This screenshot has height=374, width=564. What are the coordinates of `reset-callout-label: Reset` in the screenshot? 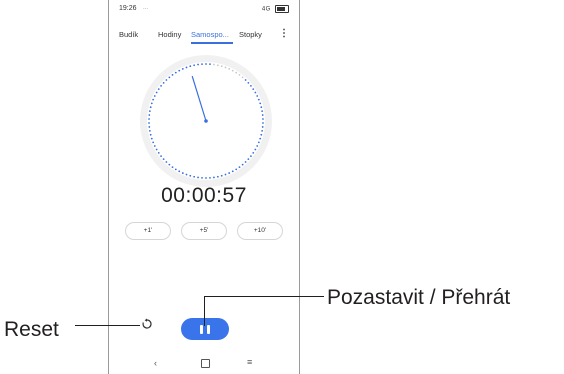 It's located at (31, 329).